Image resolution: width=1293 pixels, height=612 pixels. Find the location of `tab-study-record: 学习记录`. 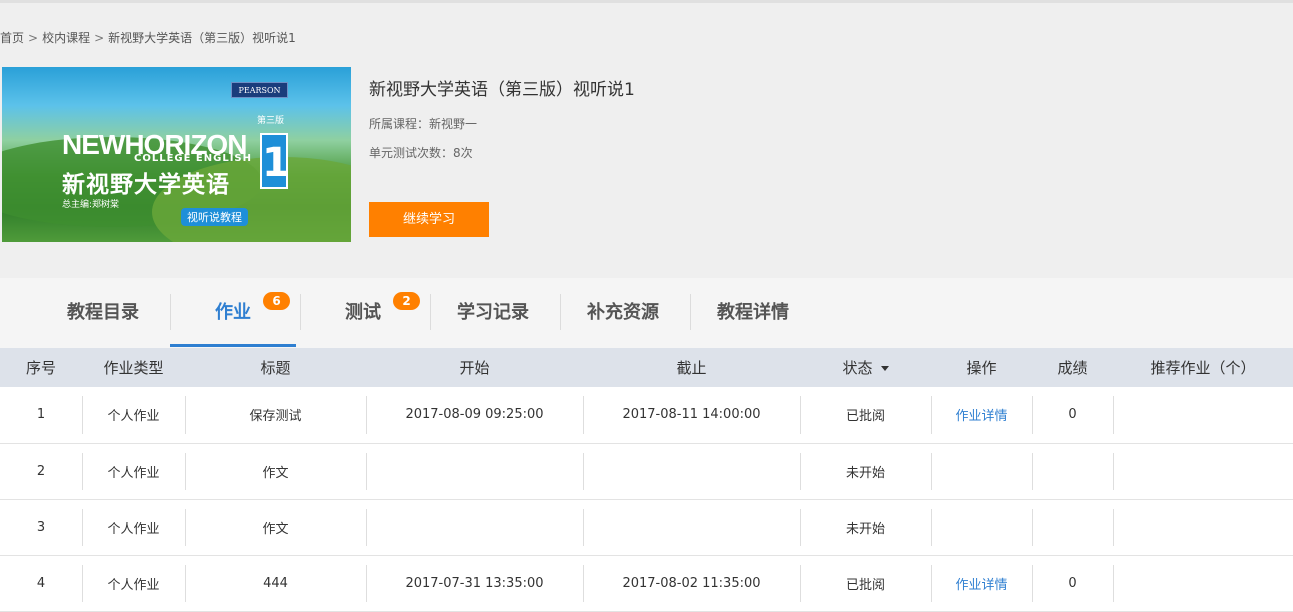

tab-study-record: 学习记录 is located at coordinates (493, 320).